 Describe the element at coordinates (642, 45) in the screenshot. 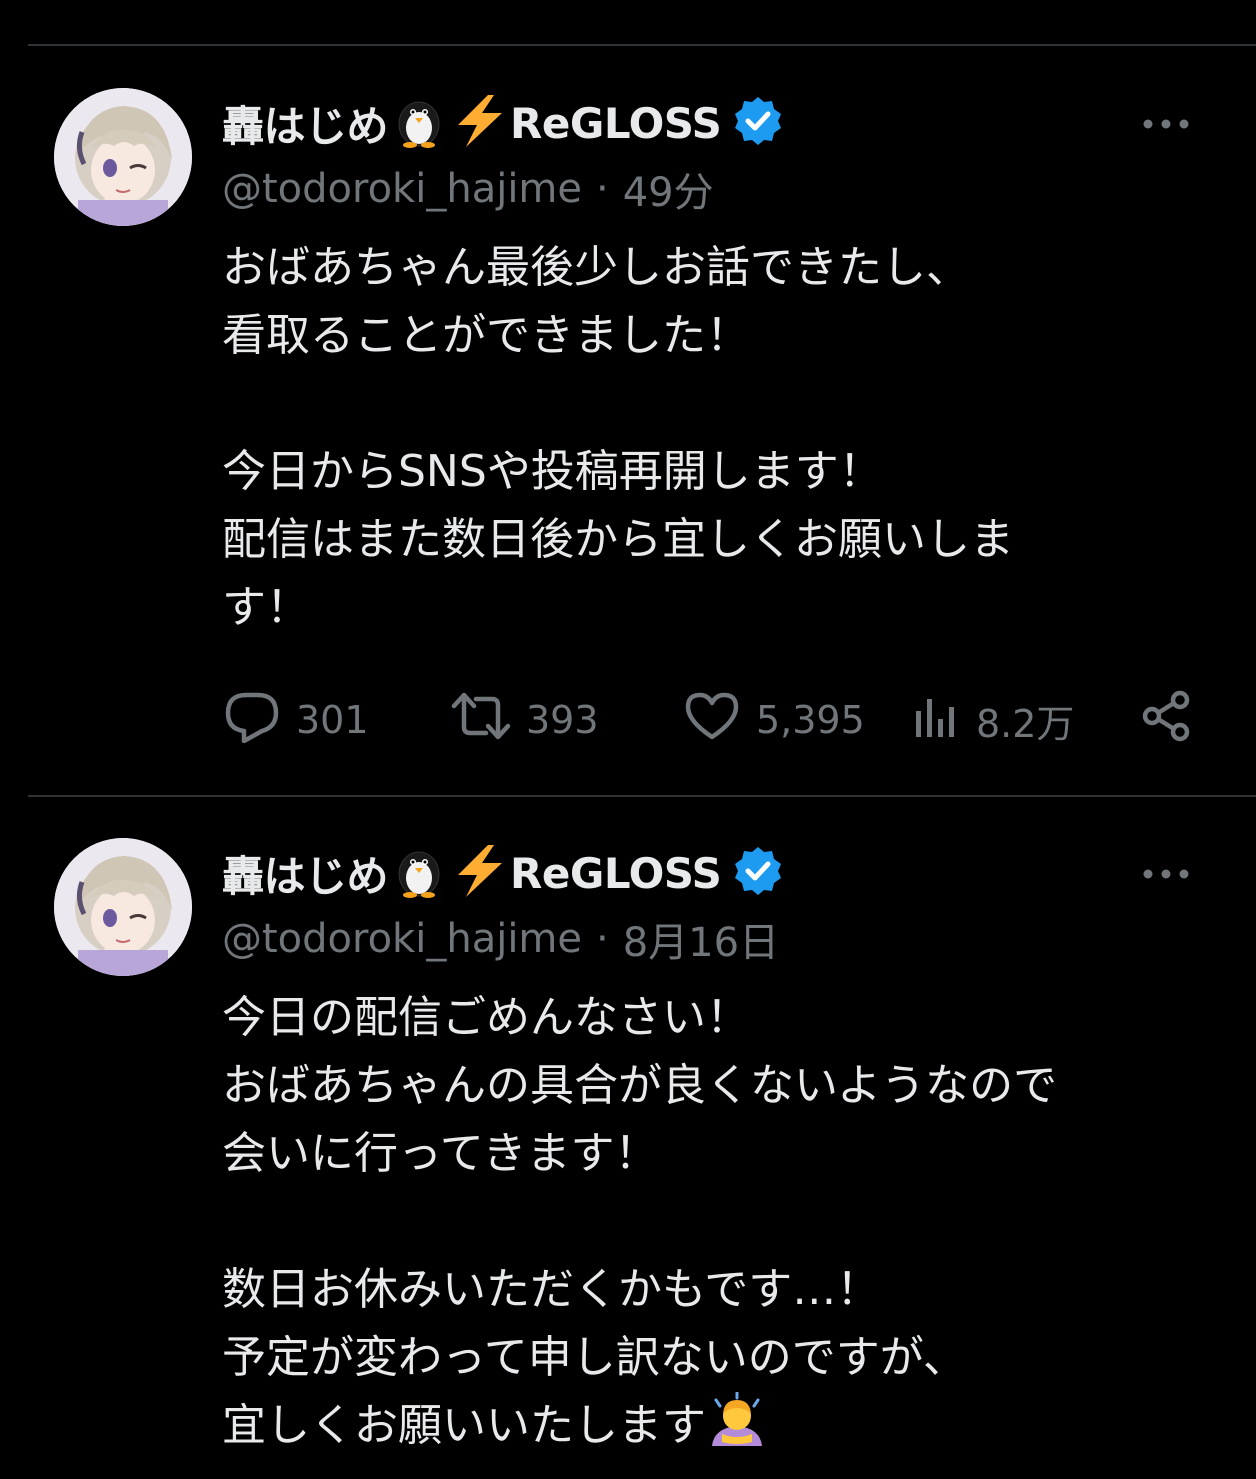

I see `top-divider` at that location.